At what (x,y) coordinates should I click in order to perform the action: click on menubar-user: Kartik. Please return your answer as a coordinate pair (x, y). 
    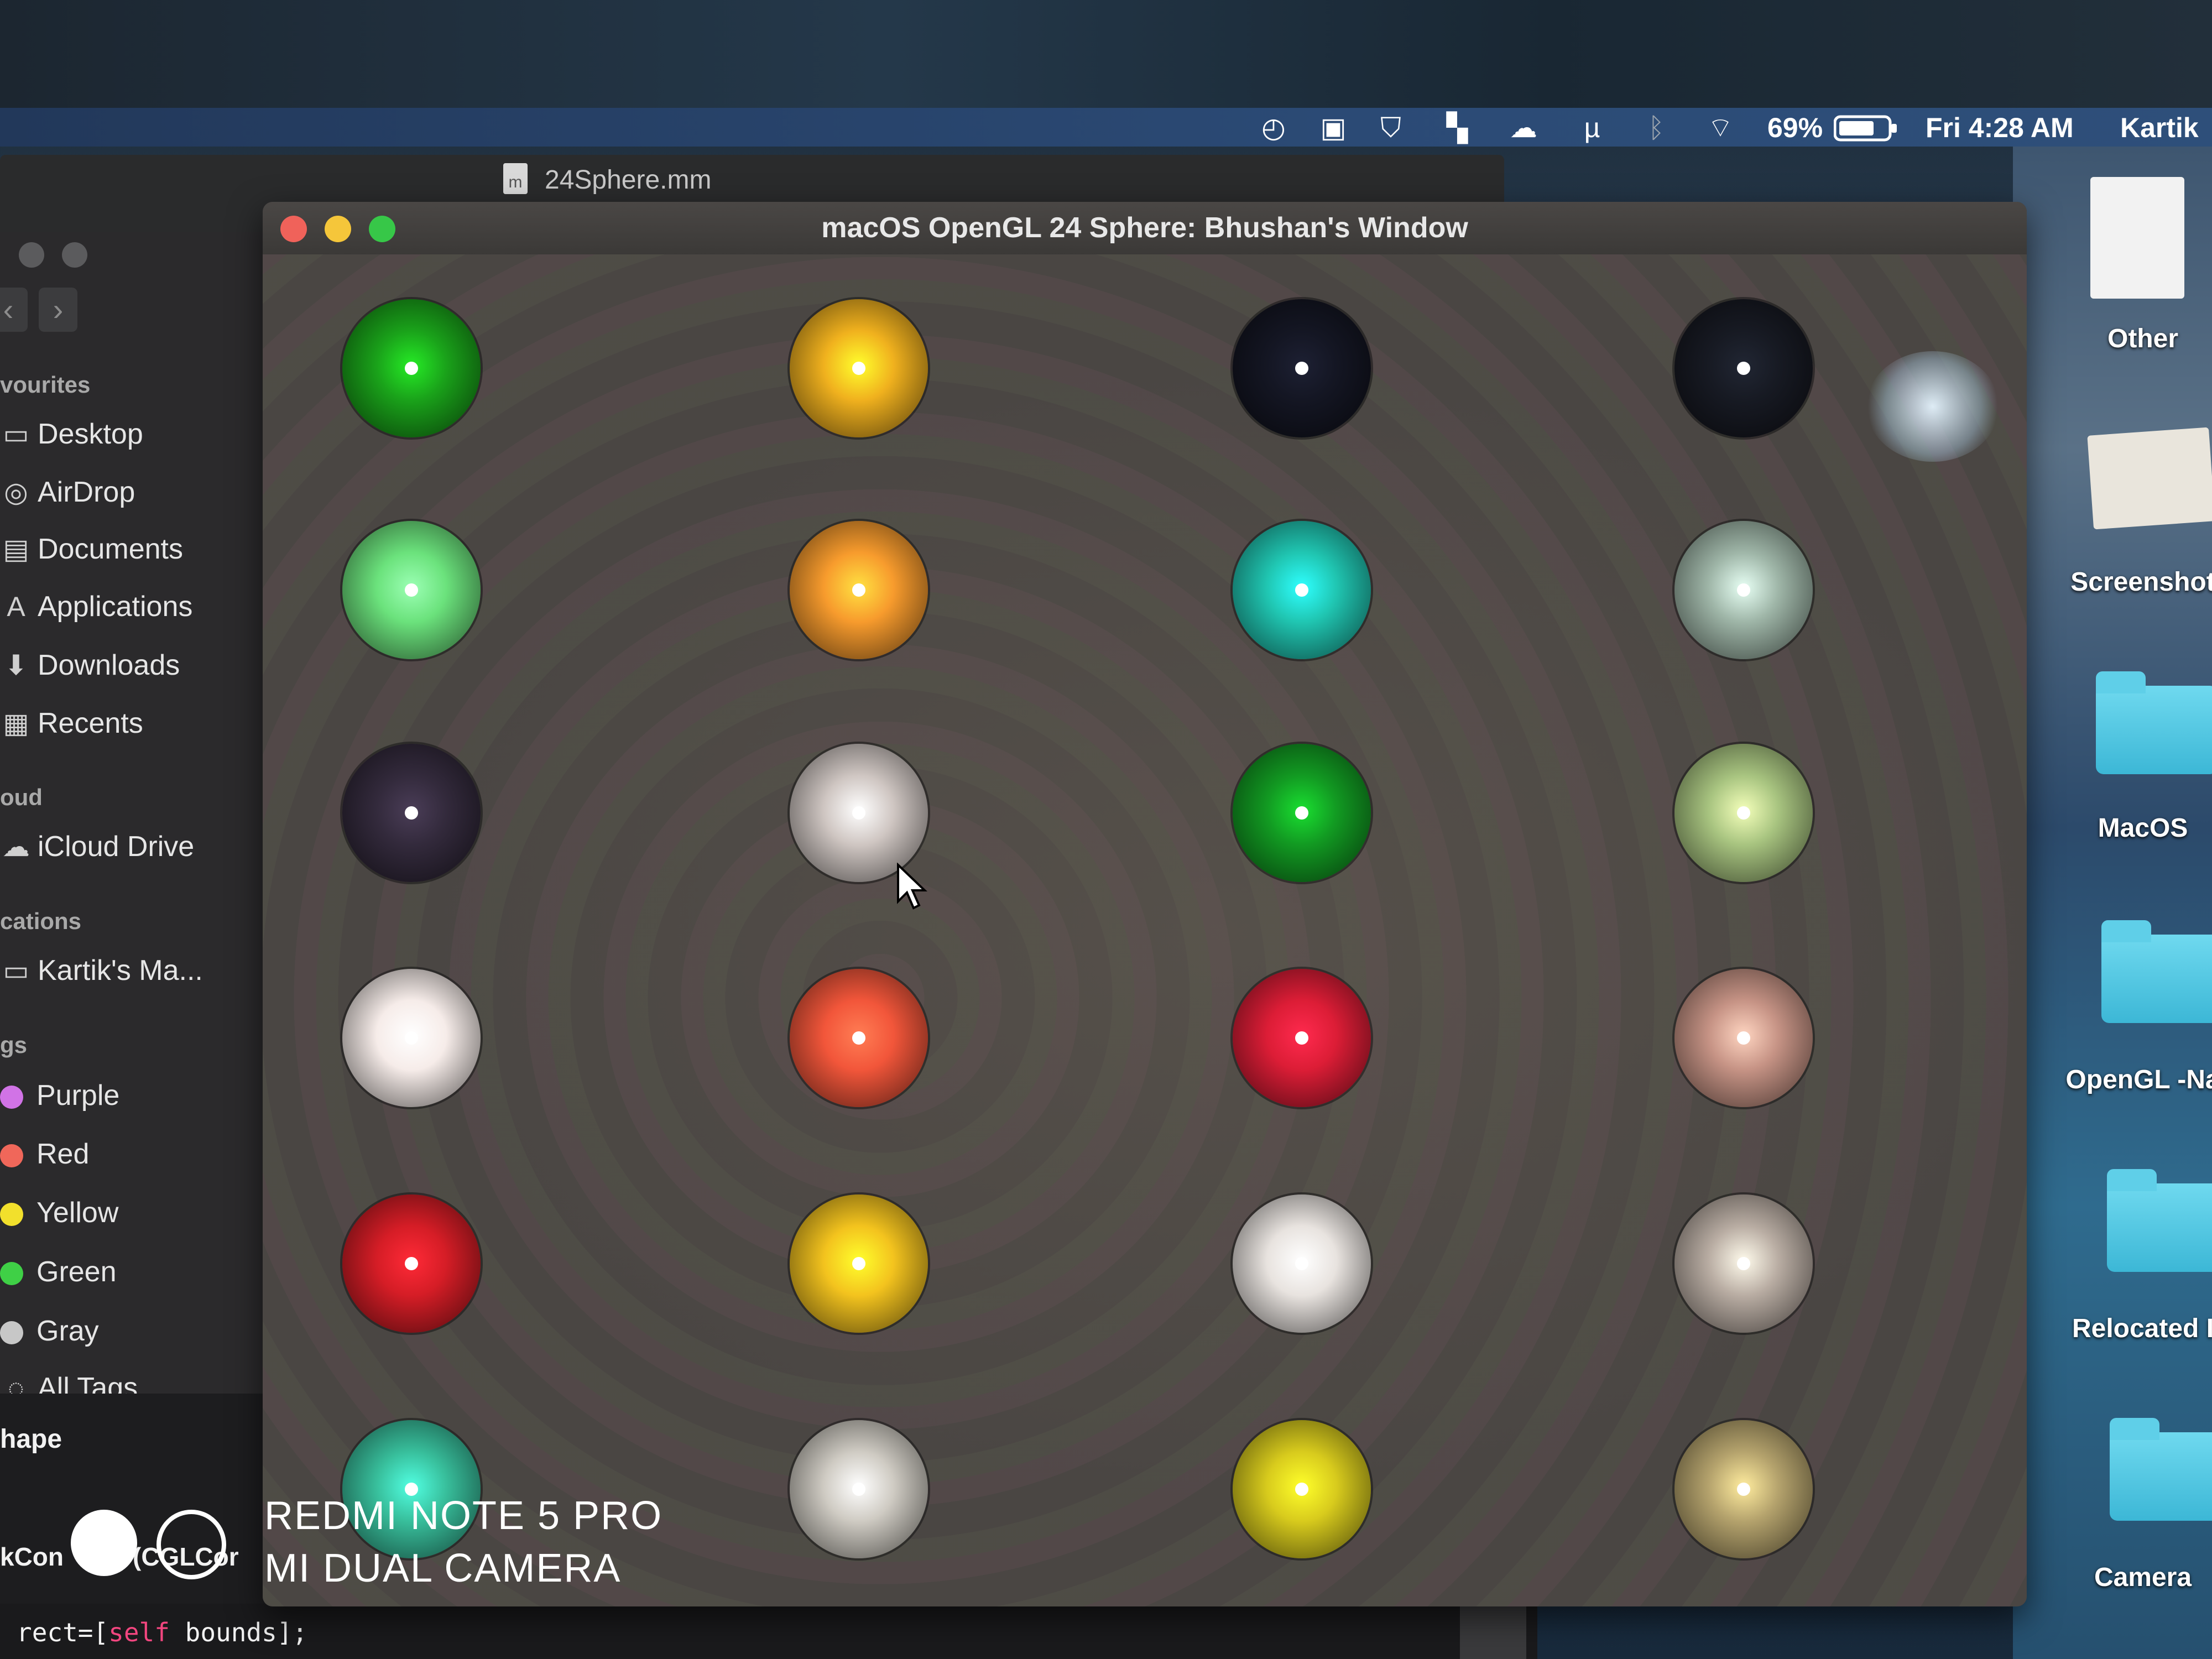
    Looking at the image, I should click on (2160, 128).